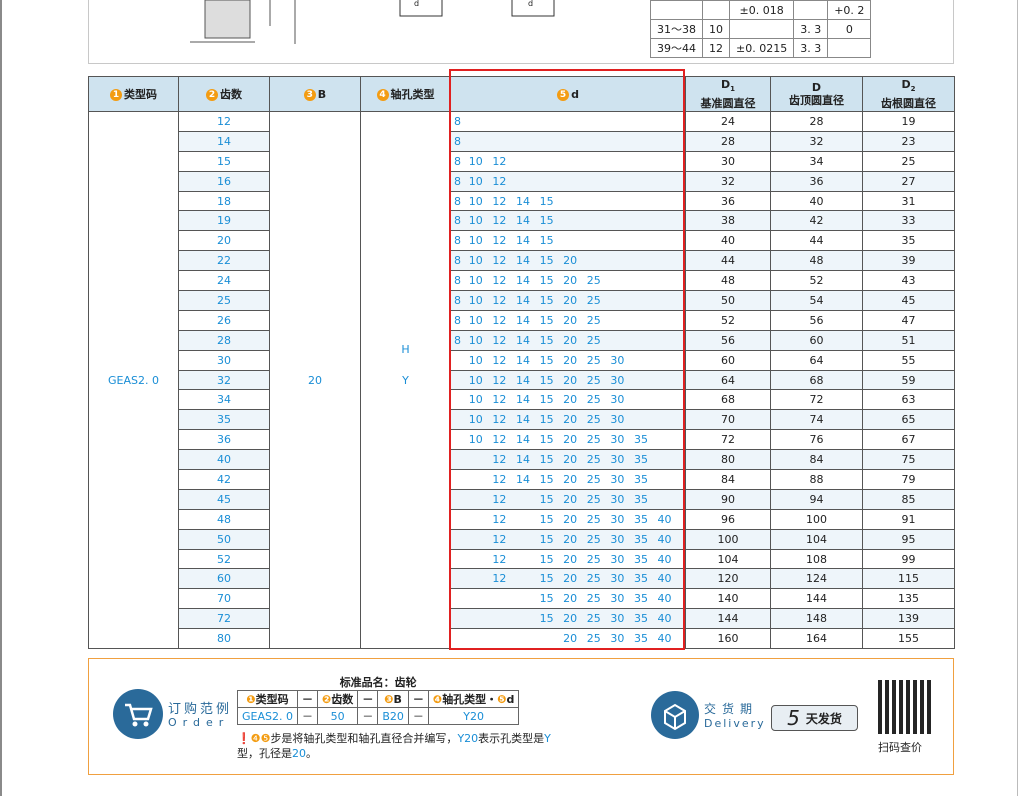 This screenshot has height=796, width=1024. Describe the element at coordinates (272, 699) in the screenshot. I see `example-header-label: 类型码` at that location.